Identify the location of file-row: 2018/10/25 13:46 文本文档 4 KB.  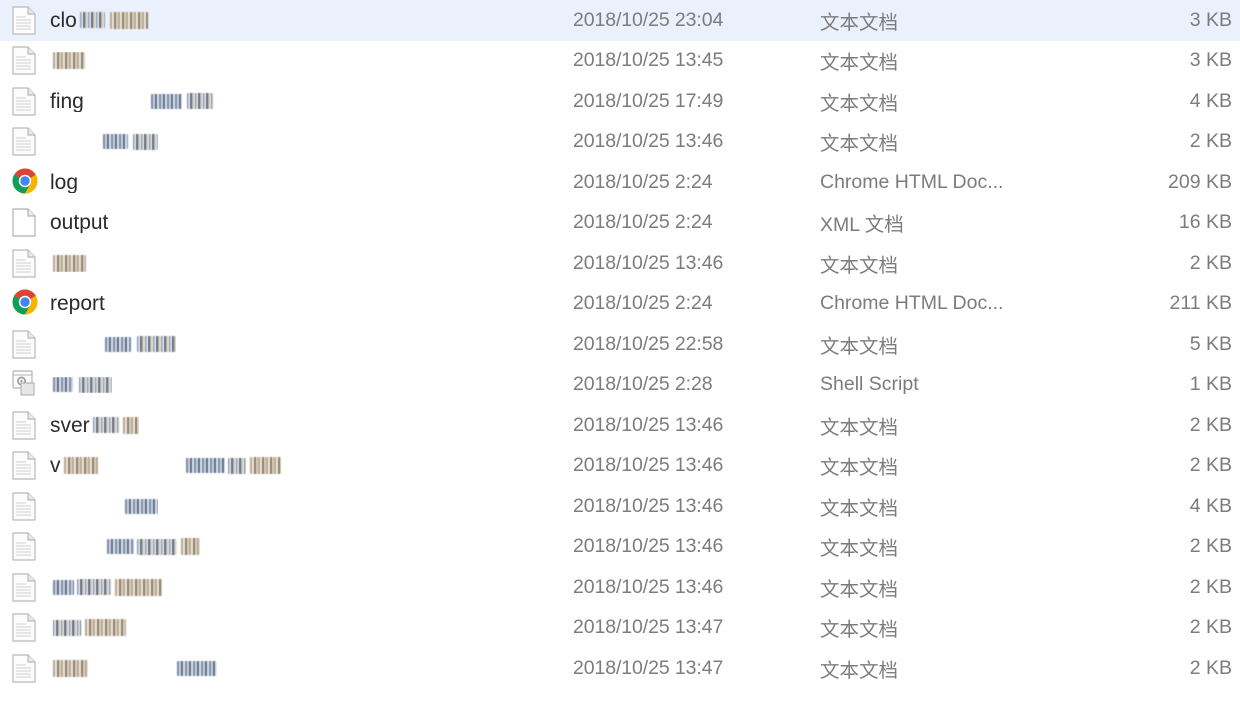
(620, 506).